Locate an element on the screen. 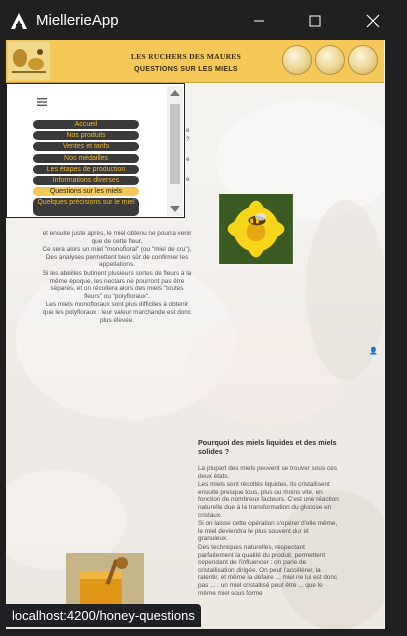 The width and height of the screenshot is (407, 636). minimize-button is located at coordinates (259, 21).